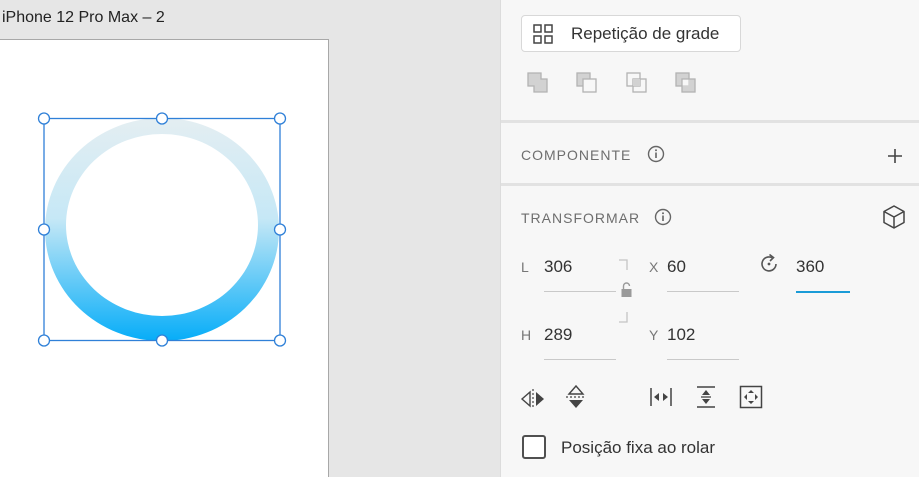 The width and height of the screenshot is (919, 477). Describe the element at coordinates (681, 335) in the screenshot. I see `y-input: 102` at that location.